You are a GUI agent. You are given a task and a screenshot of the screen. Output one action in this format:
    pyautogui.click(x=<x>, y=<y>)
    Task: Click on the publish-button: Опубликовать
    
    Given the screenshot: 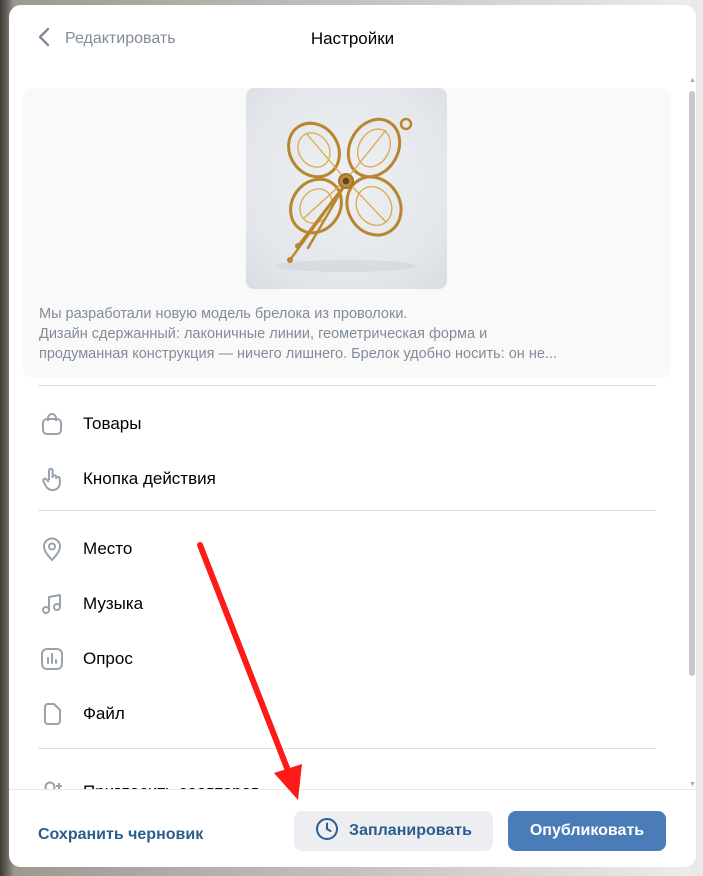 What is the action you would take?
    pyautogui.click(x=587, y=831)
    